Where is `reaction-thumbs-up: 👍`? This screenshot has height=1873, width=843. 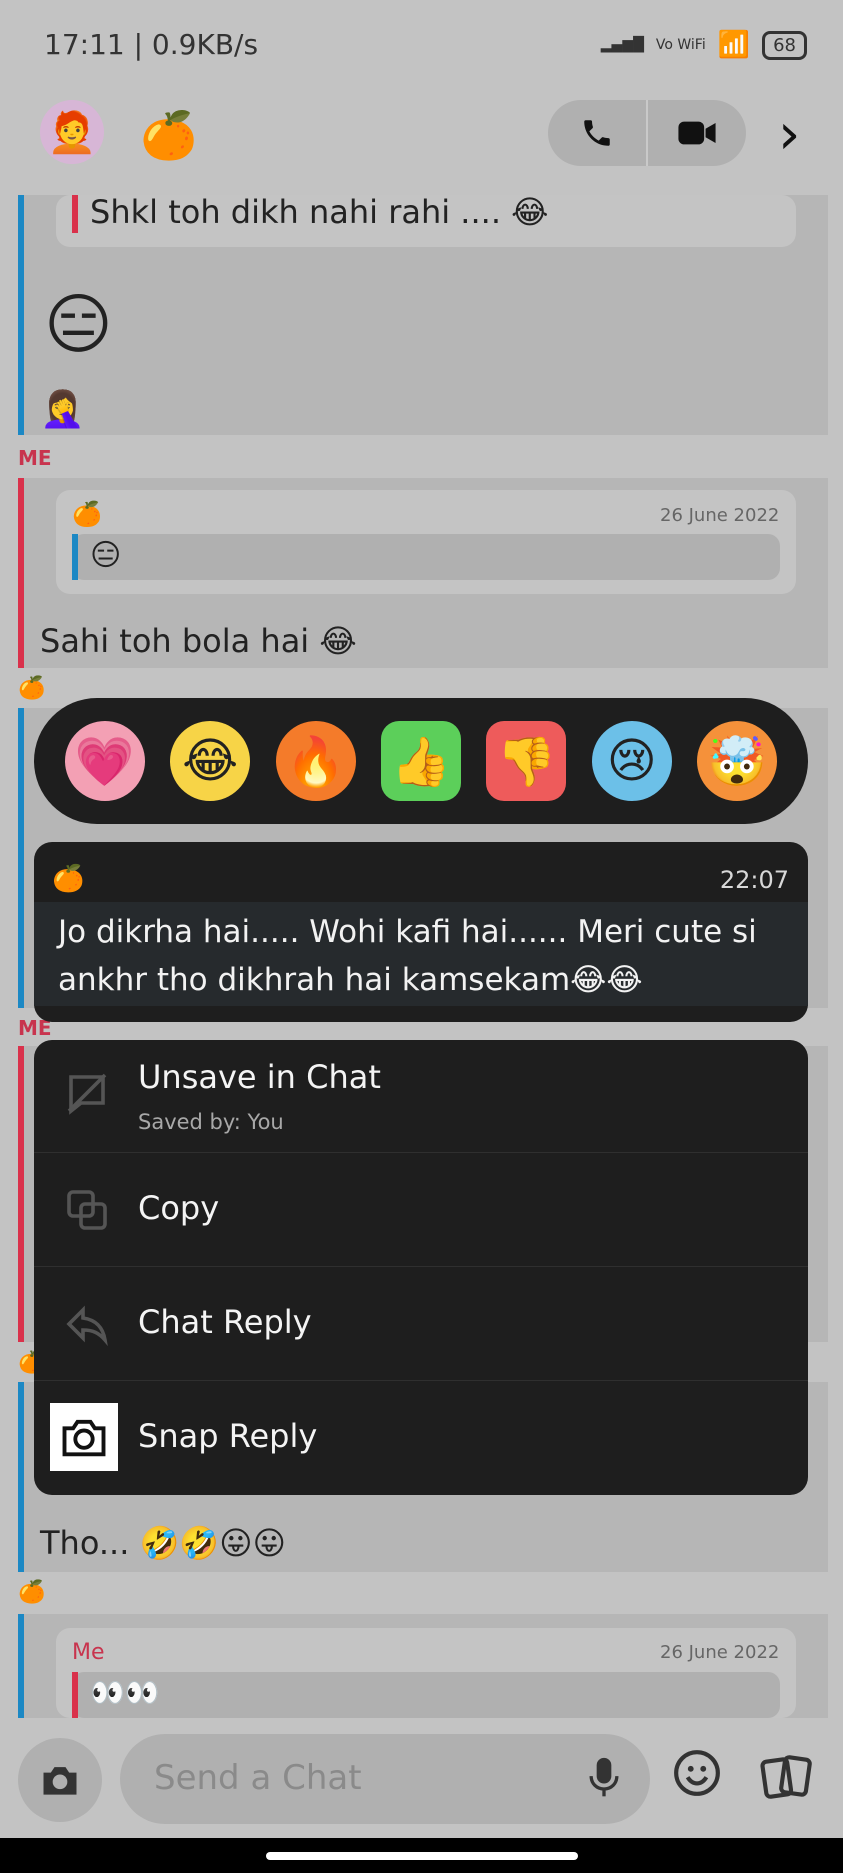 reaction-thumbs-up: 👍 is located at coordinates (420, 761).